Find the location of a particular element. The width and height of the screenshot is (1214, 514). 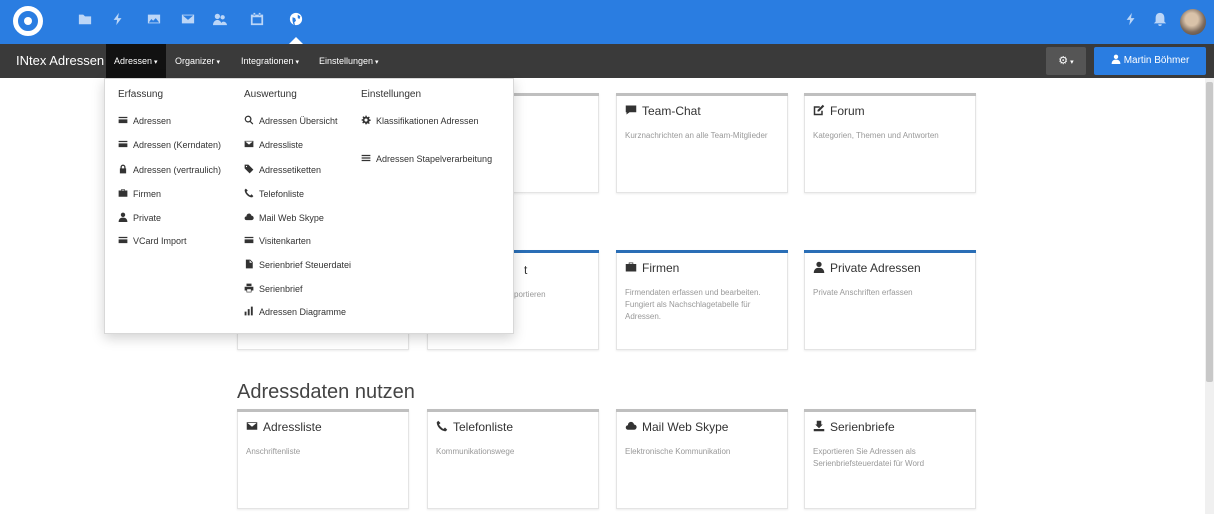

tile-description: Kurznachrichten an alle Team-Mitglieder is located at coordinates (696, 135).